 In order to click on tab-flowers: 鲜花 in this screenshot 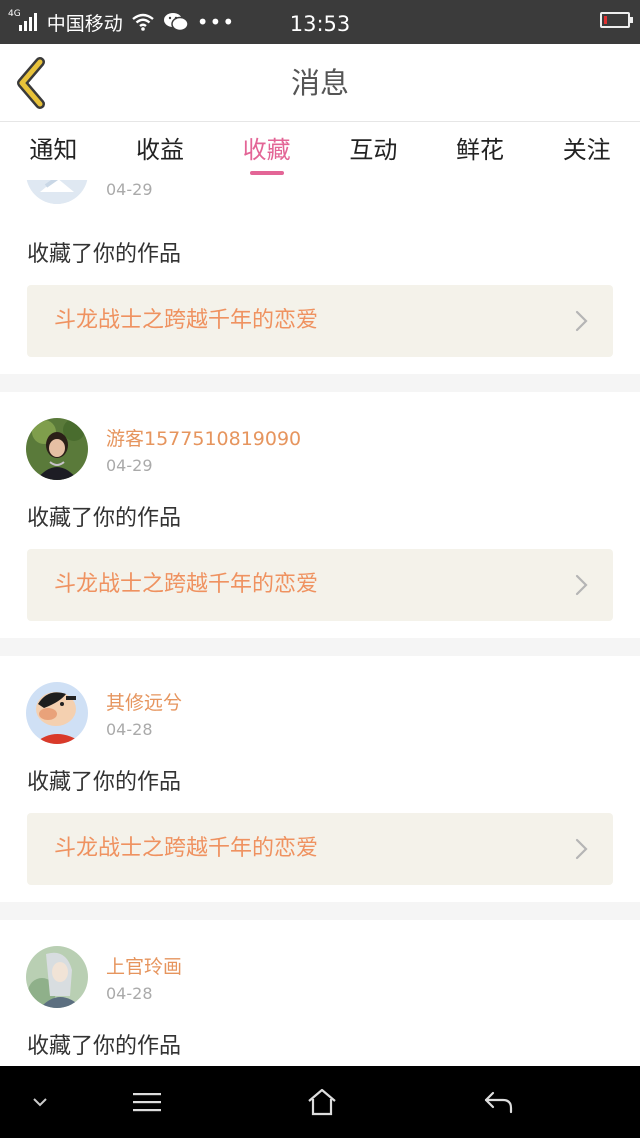, I will do `click(480, 151)`.